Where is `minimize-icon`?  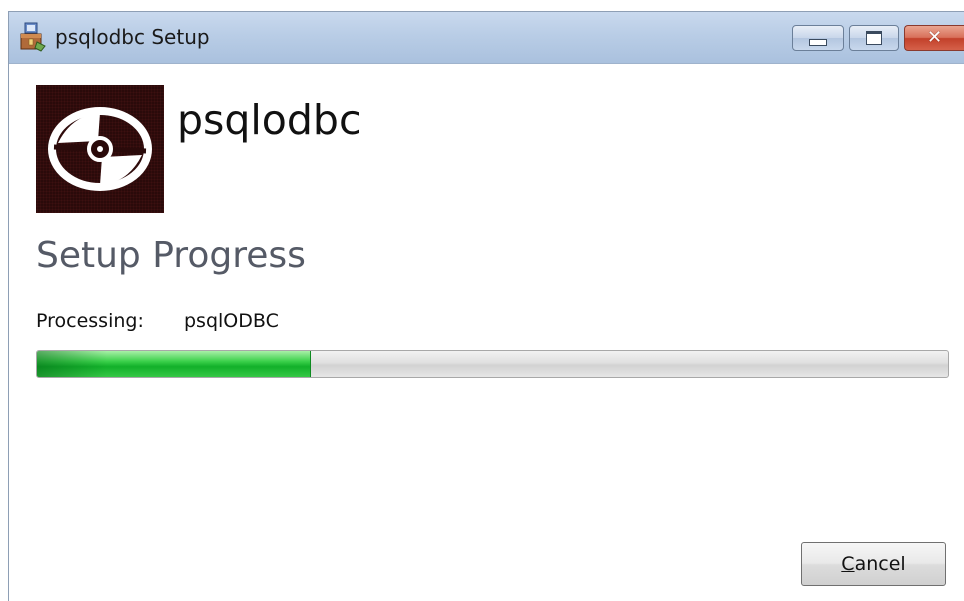 minimize-icon is located at coordinates (818, 42).